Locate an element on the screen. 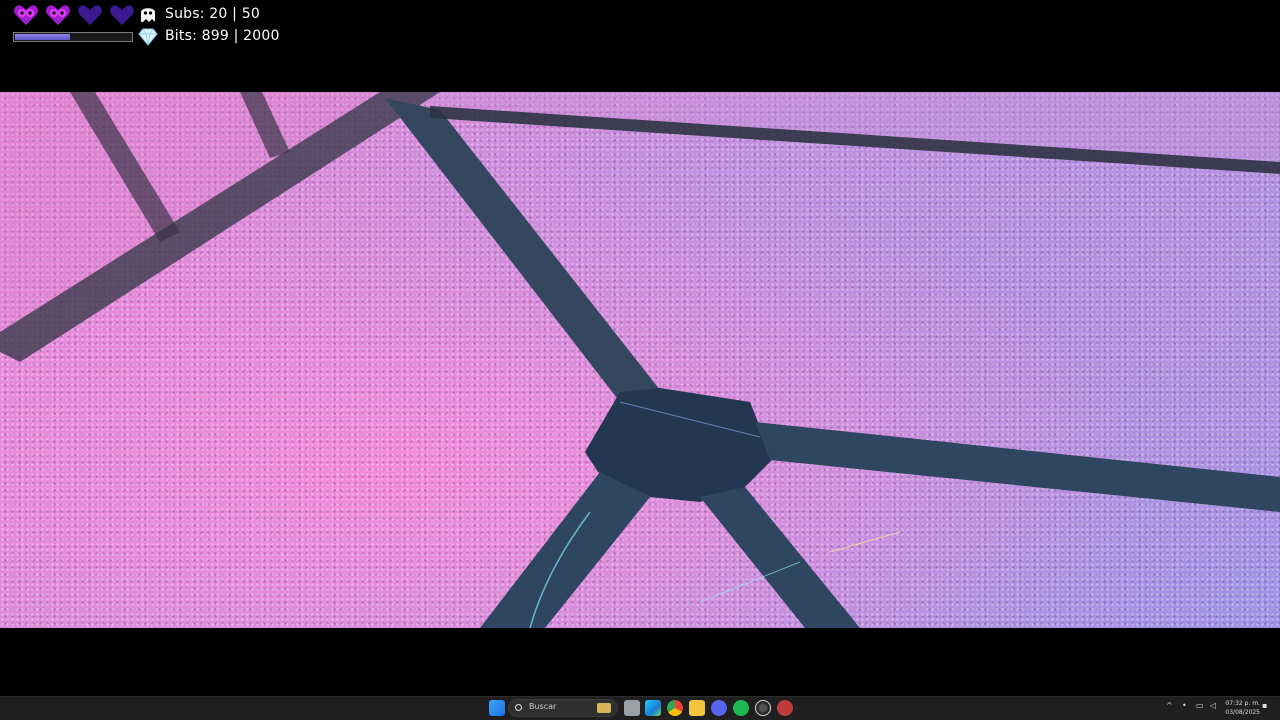 Image resolution: width=1280 pixels, height=720 pixels. app-icon is located at coordinates (785, 708).